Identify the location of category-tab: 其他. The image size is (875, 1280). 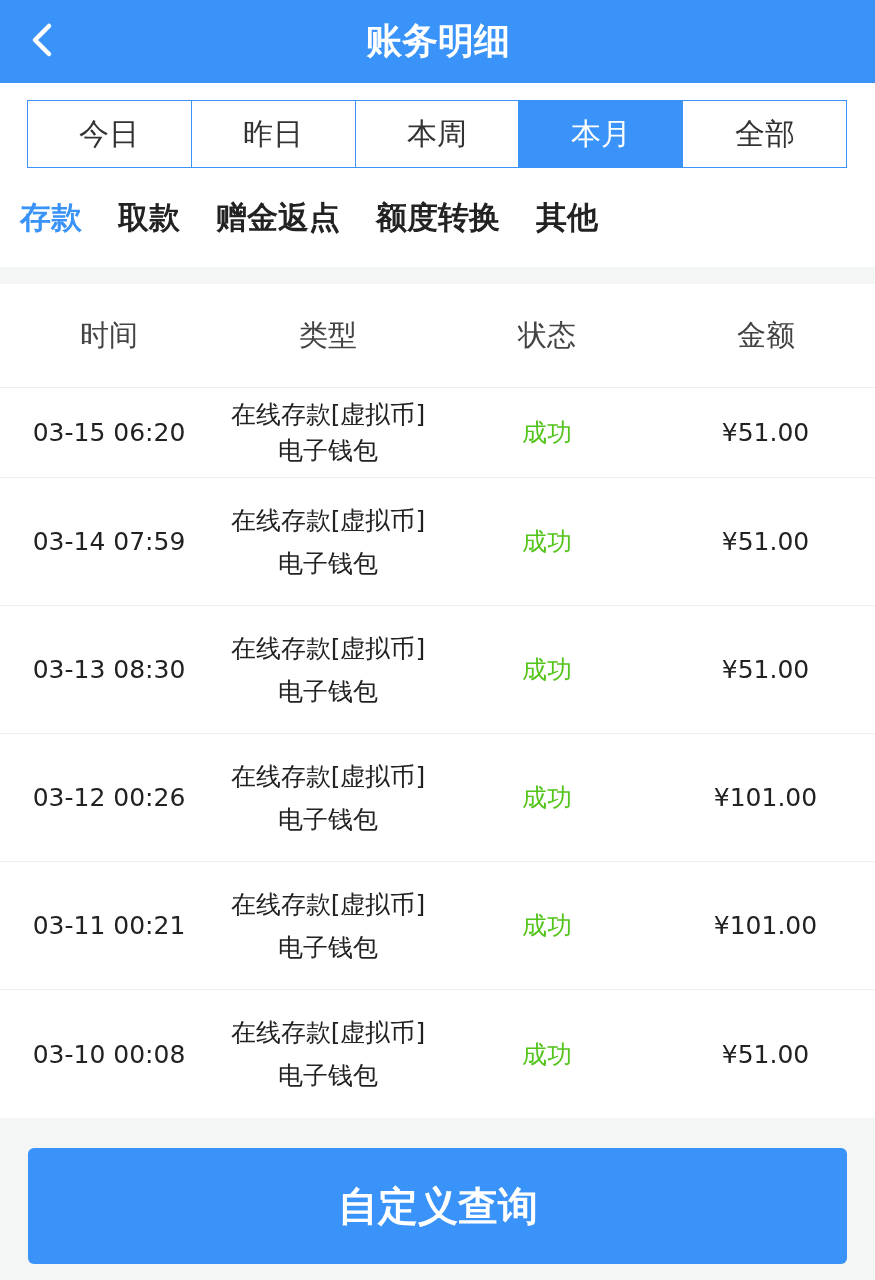
(567, 217).